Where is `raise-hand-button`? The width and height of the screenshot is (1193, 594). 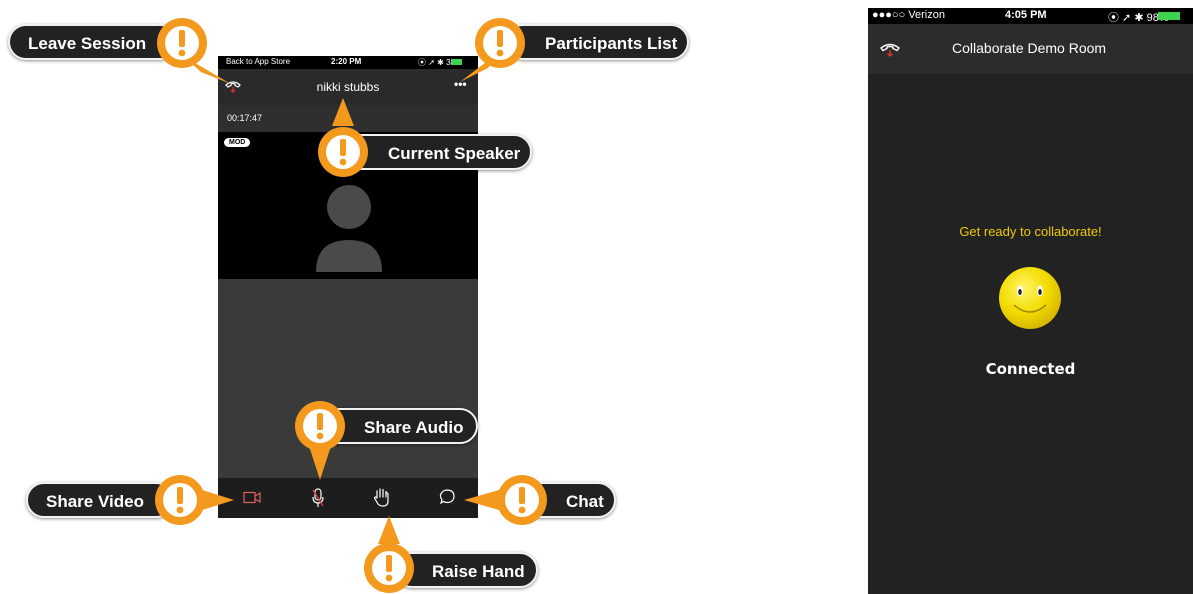 raise-hand-button is located at coordinates (382, 499).